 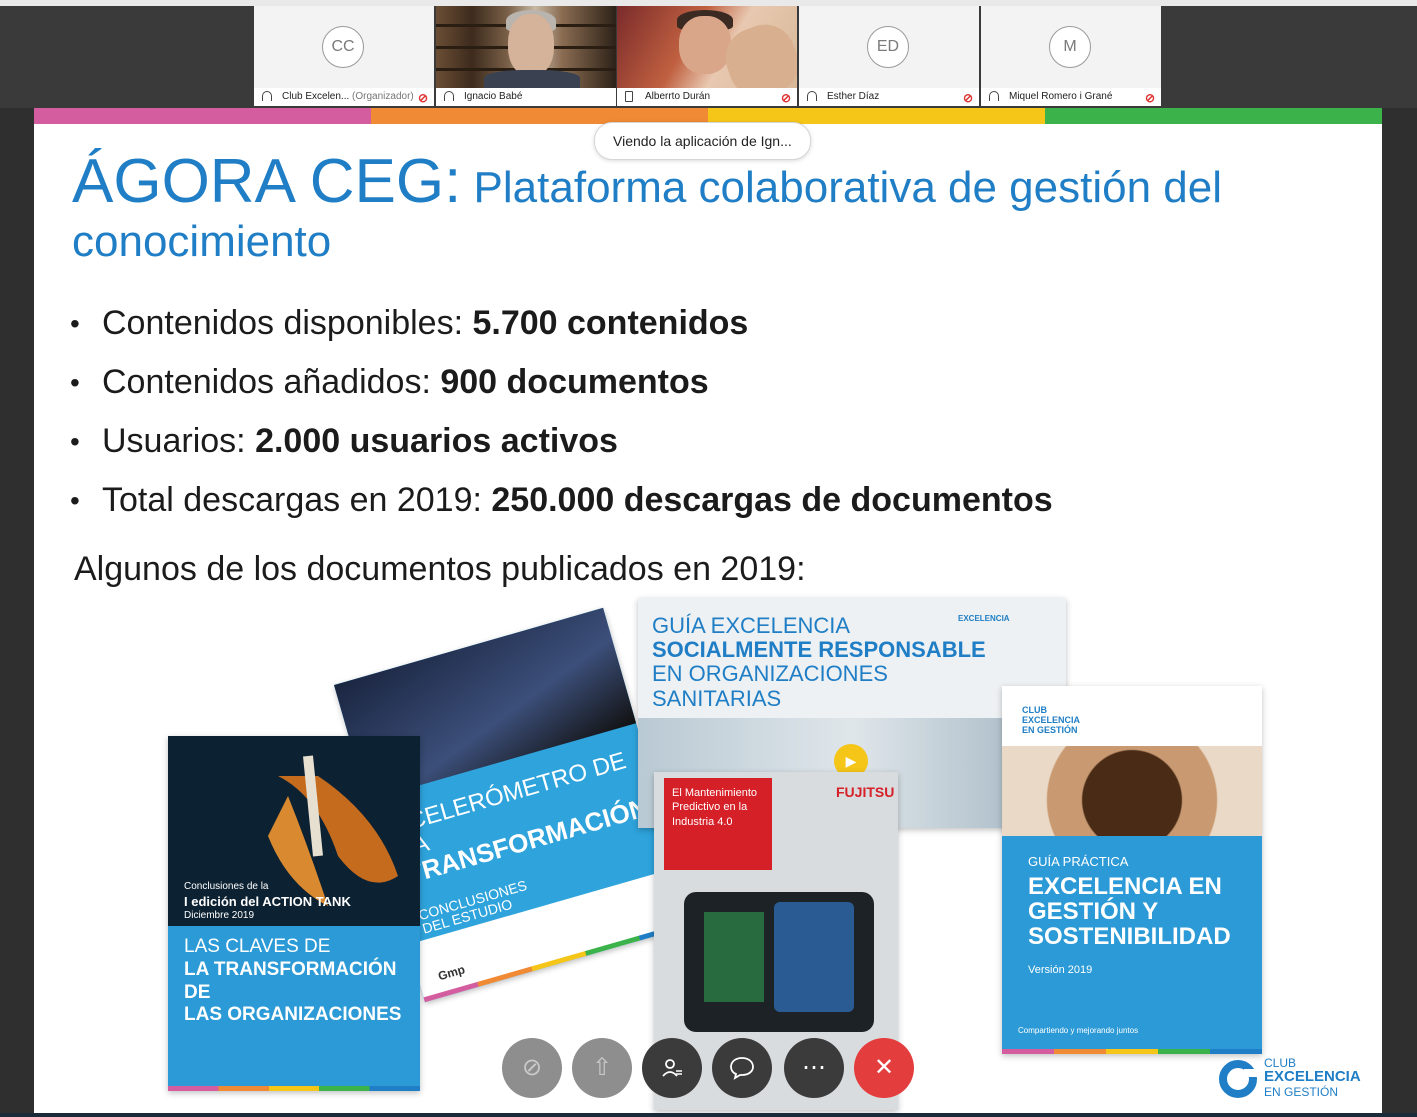 I want to click on avatar: M, so click(x=1070, y=47).